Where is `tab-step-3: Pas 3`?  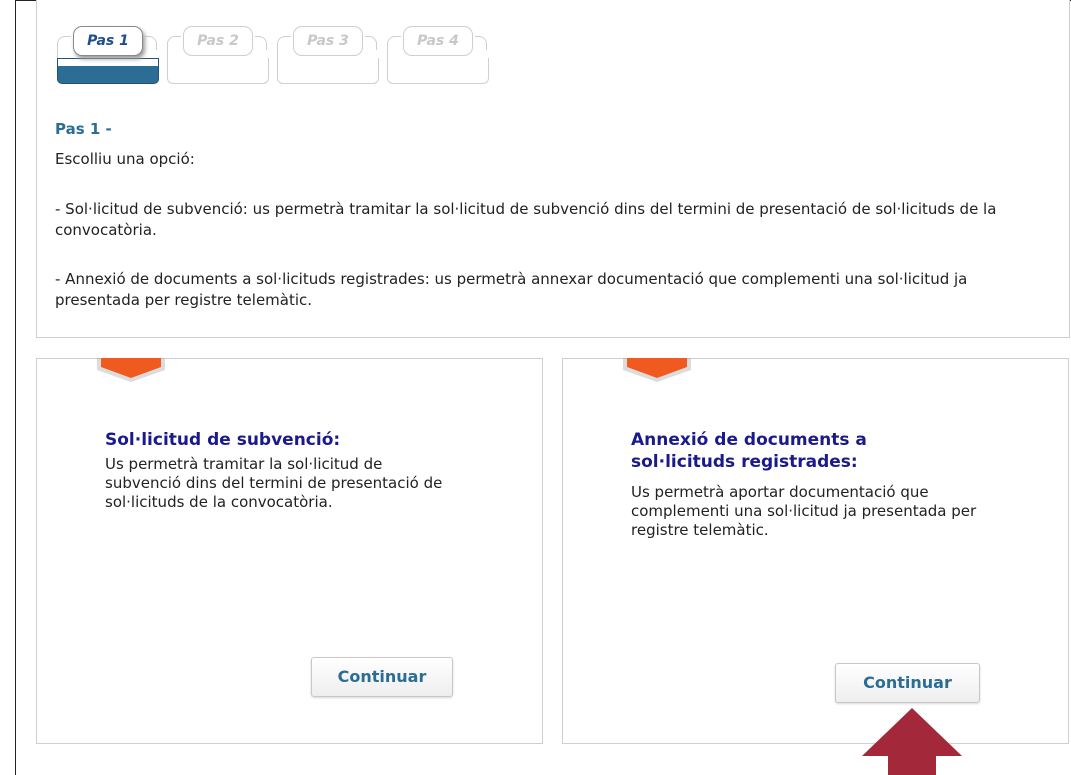 tab-step-3: Pas 3 is located at coordinates (332, 55).